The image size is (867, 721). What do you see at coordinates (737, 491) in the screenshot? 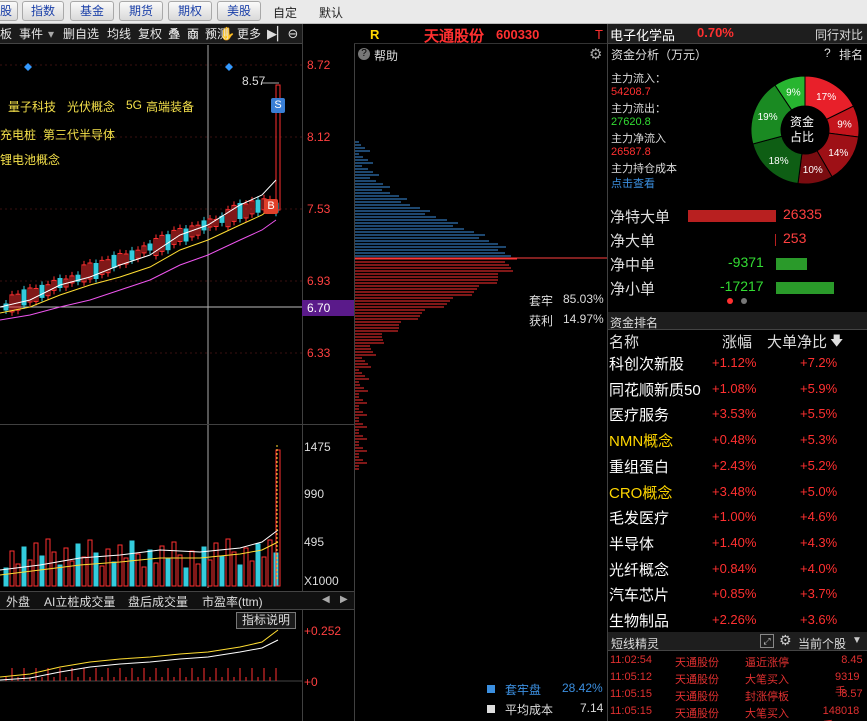
I see `ranking-row: CRO概念 +3.48% +5.0%` at bounding box center [737, 491].